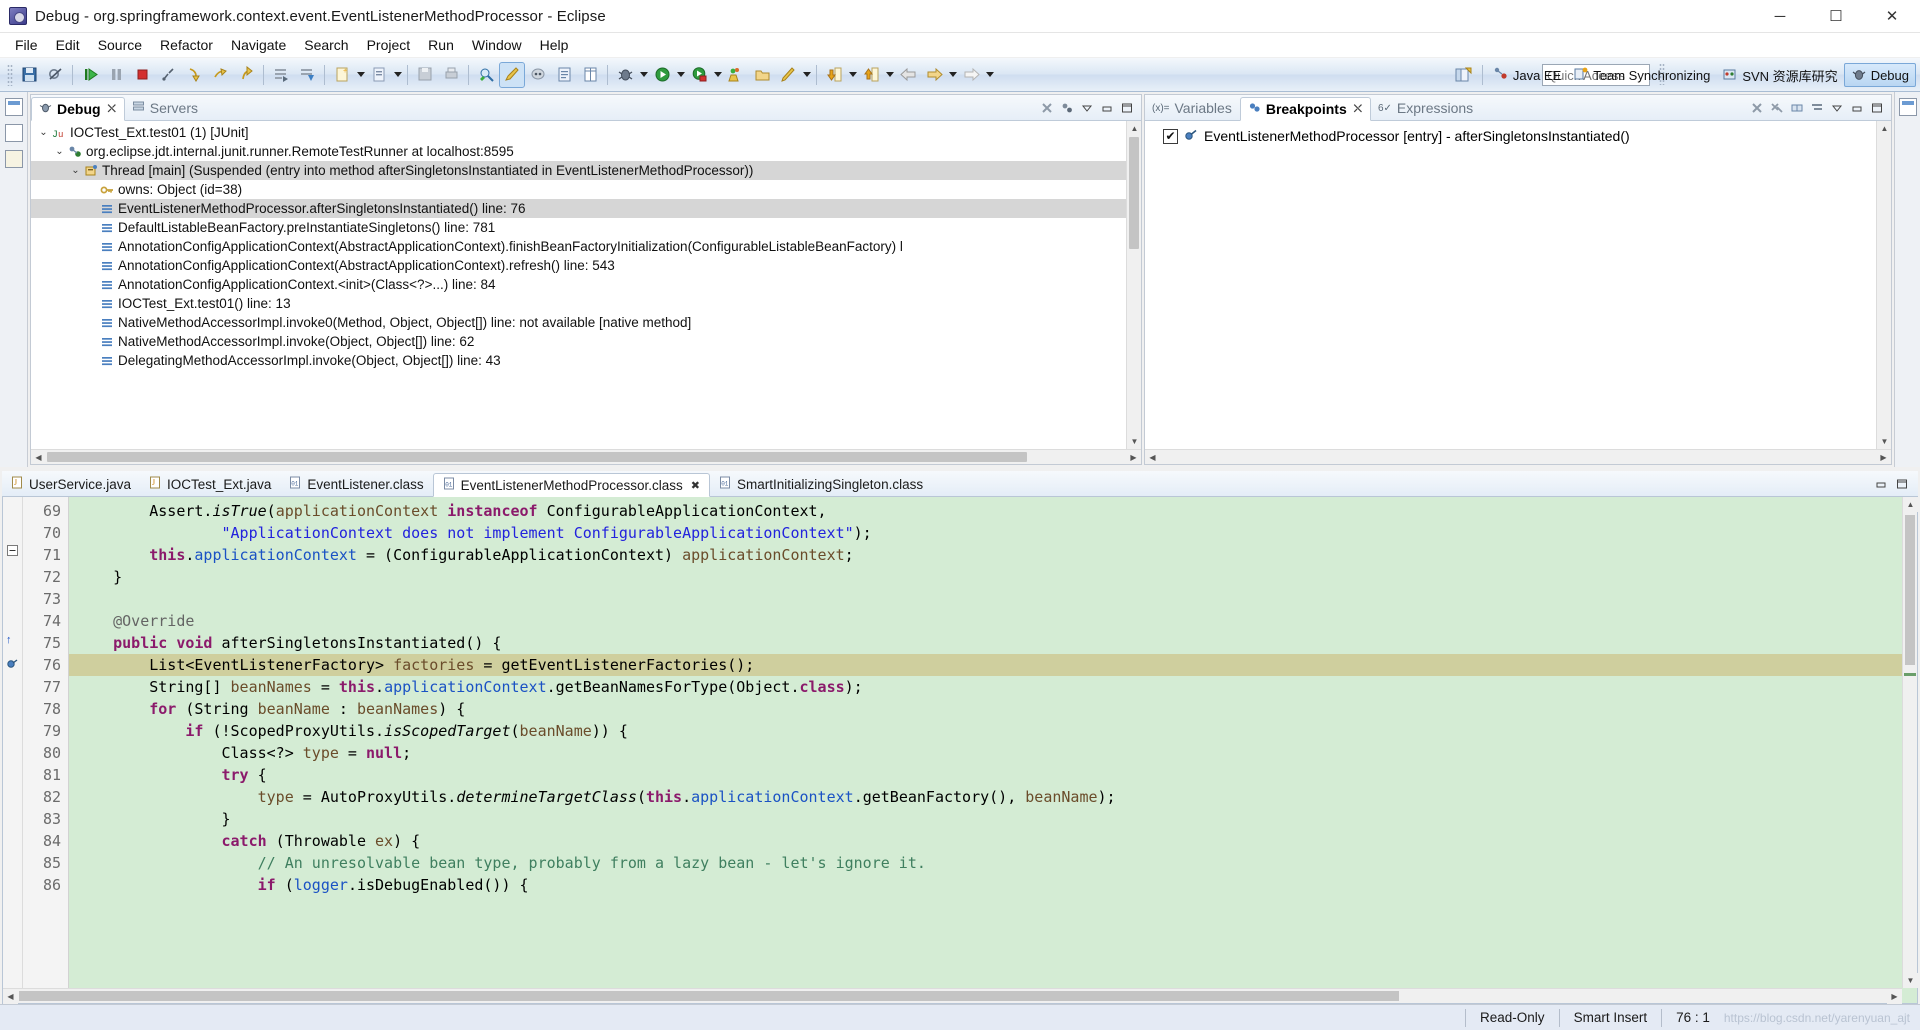 This screenshot has width=1920, height=1030. I want to click on code-line, so click(993, 599).